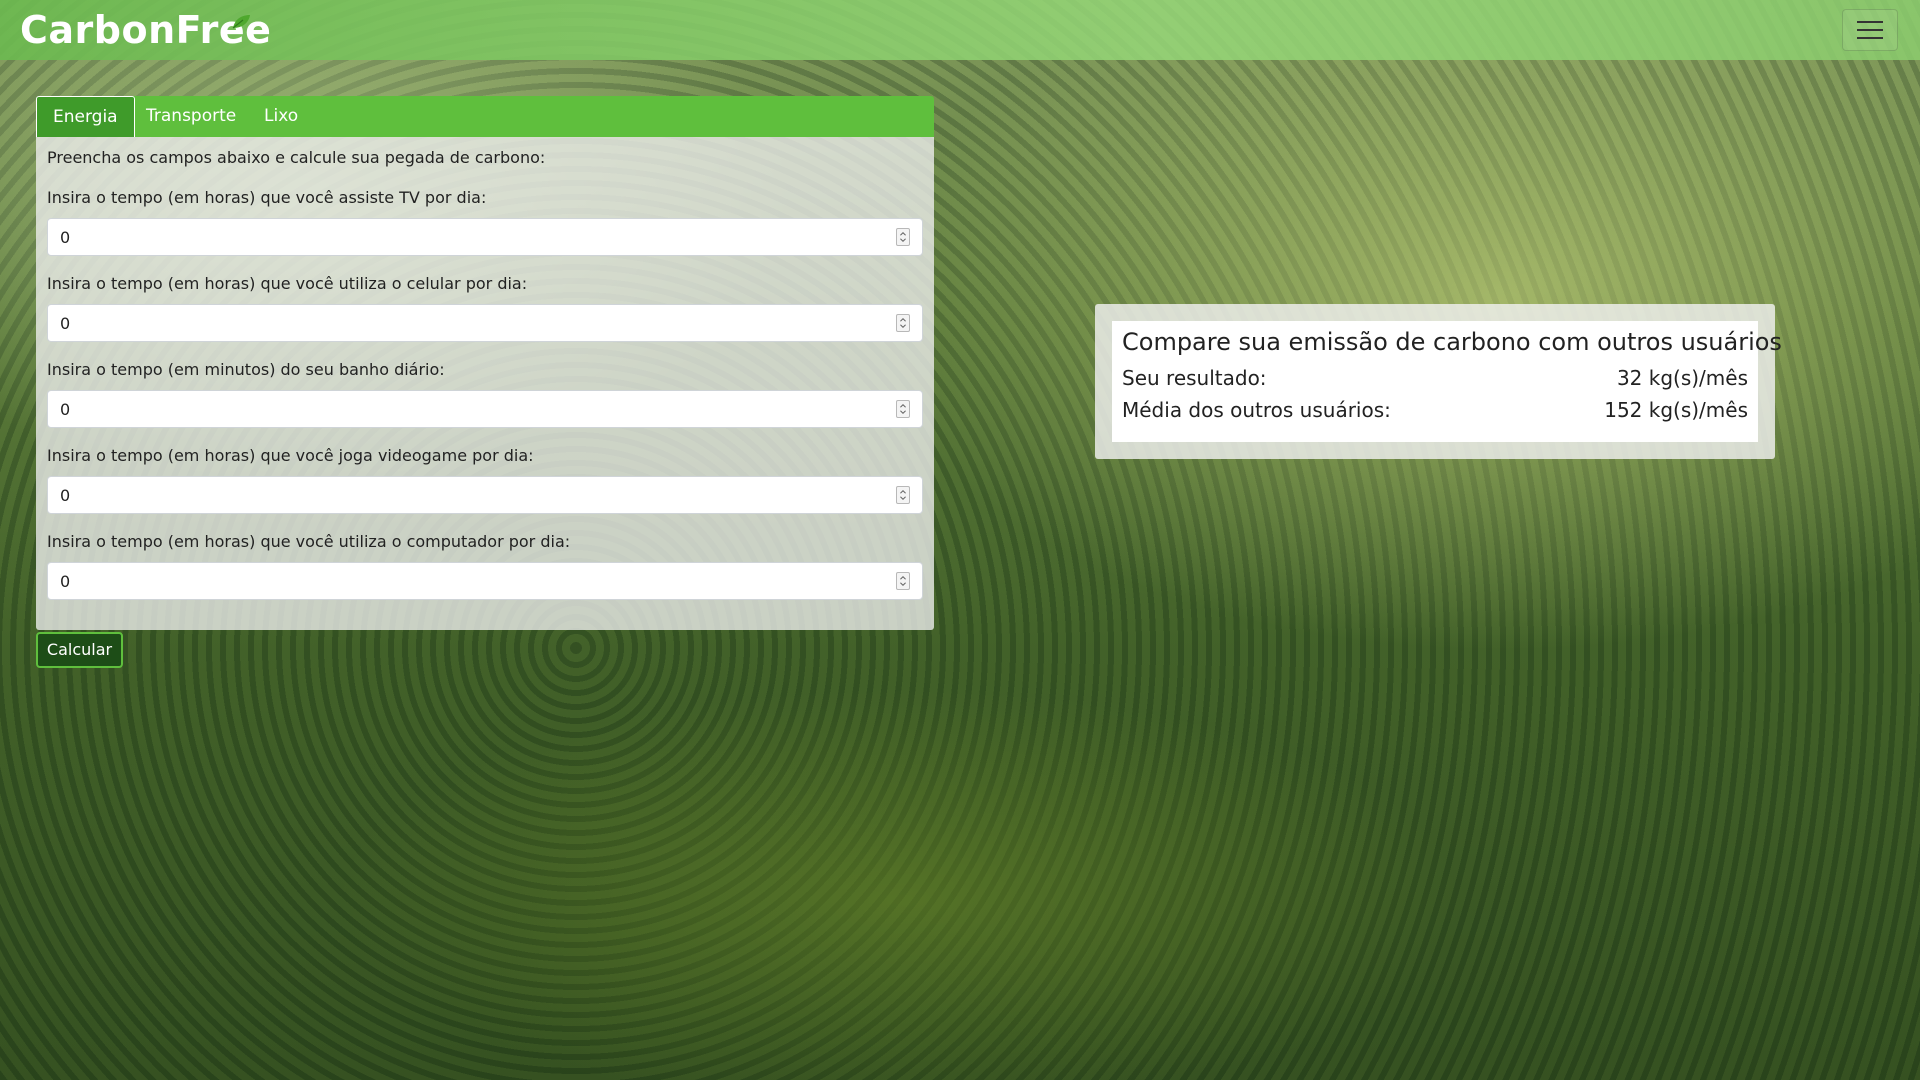 Image resolution: width=1920 pixels, height=1080 pixels. Describe the element at coordinates (485, 323) in the screenshot. I see `phone-hours-input: 0` at that location.